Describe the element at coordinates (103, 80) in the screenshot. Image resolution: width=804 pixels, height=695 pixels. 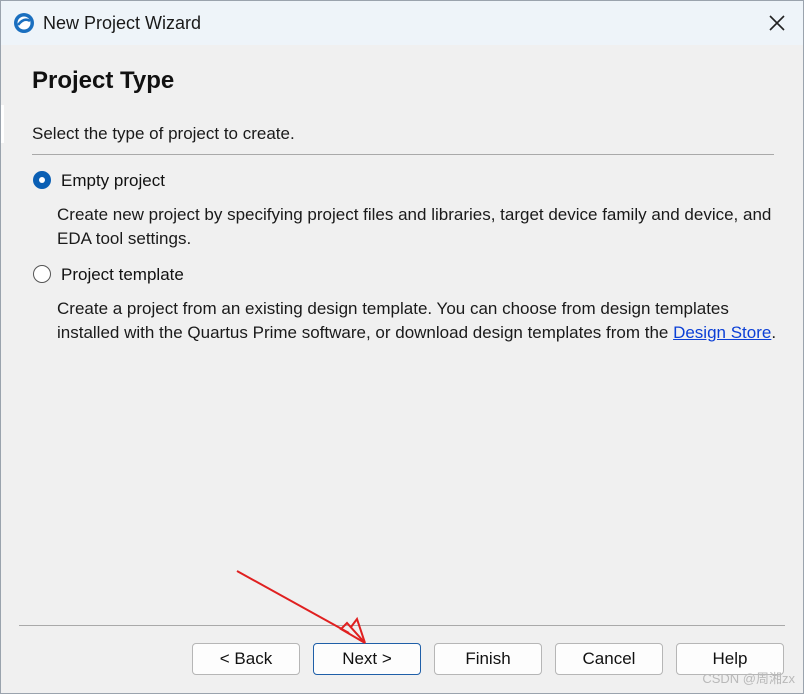
I see `page-title: Project Type` at that location.